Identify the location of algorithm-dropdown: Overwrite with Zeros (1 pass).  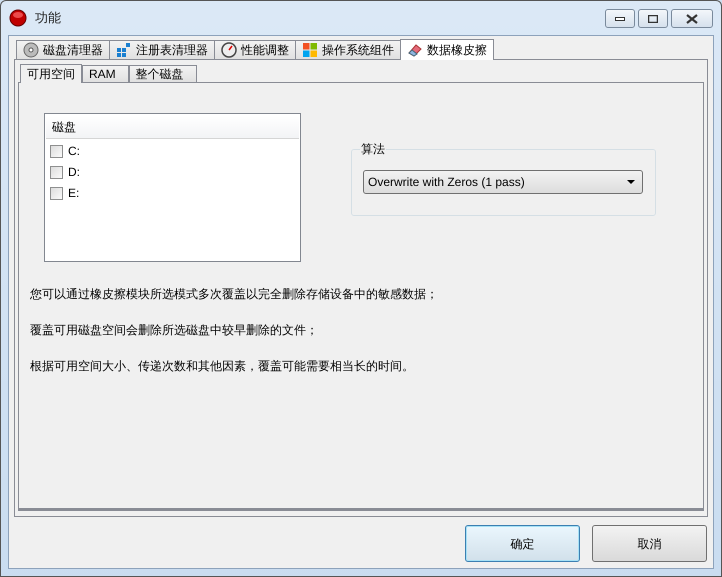
(503, 182).